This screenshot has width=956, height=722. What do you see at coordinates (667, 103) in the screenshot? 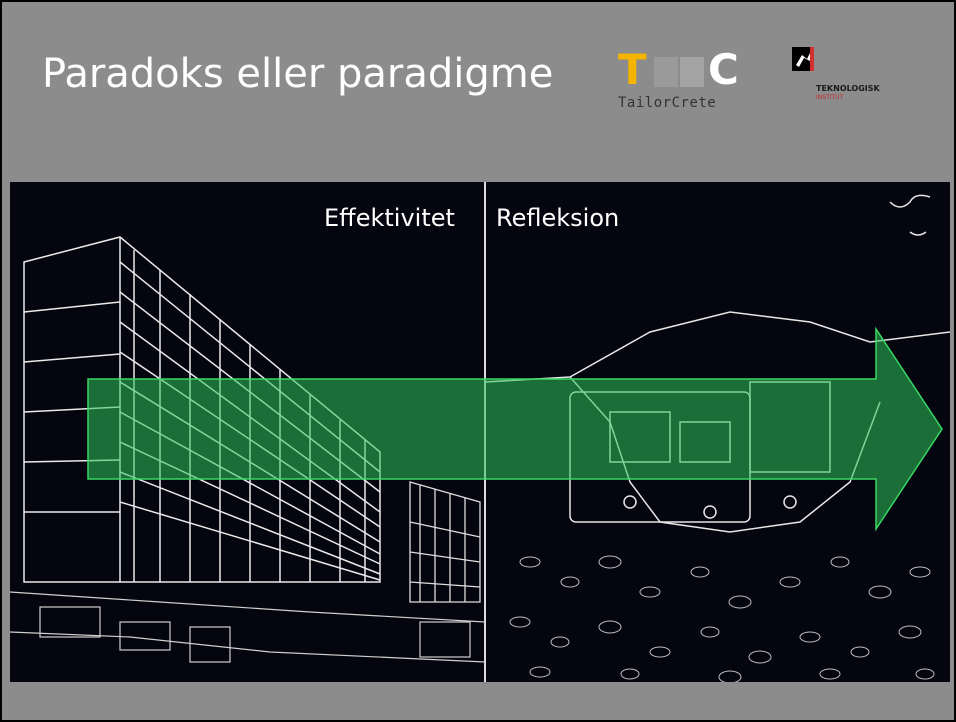
I see `tailorcrete-logo-name: TailorCrete` at bounding box center [667, 103].